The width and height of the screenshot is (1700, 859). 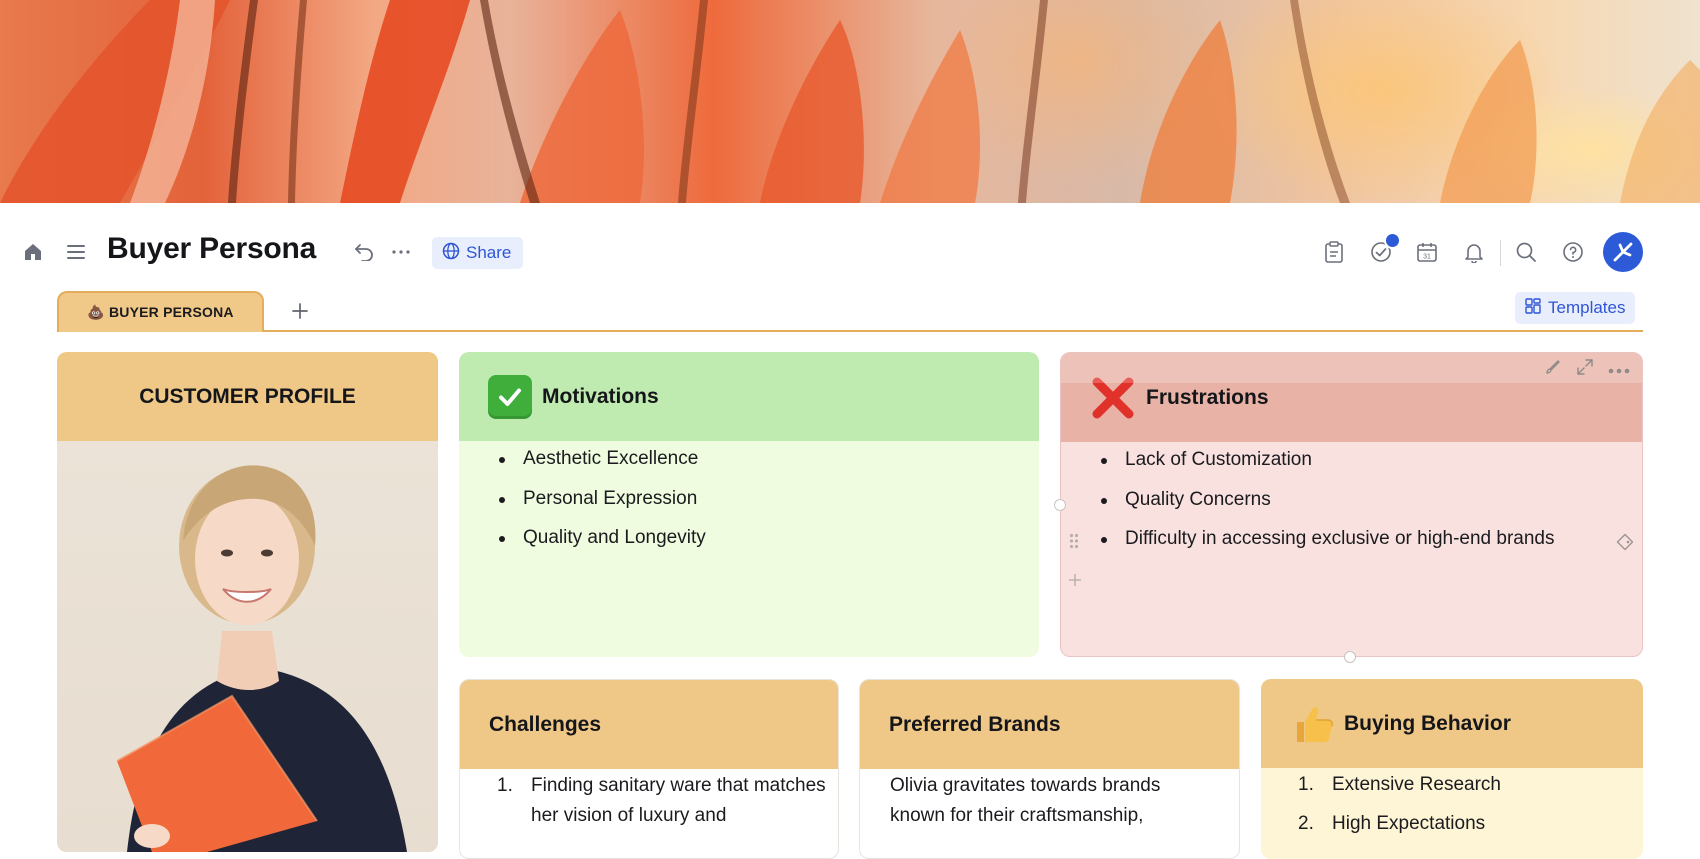 What do you see at coordinates (769, 538) in the screenshot?
I see `list-item: Quality and Longevity` at bounding box center [769, 538].